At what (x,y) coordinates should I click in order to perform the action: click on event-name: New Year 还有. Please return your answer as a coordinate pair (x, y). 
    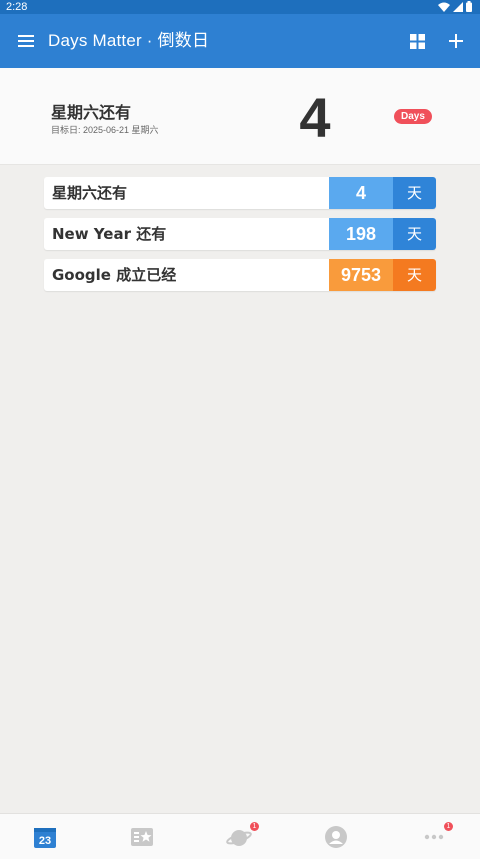
    Looking at the image, I should click on (109, 234).